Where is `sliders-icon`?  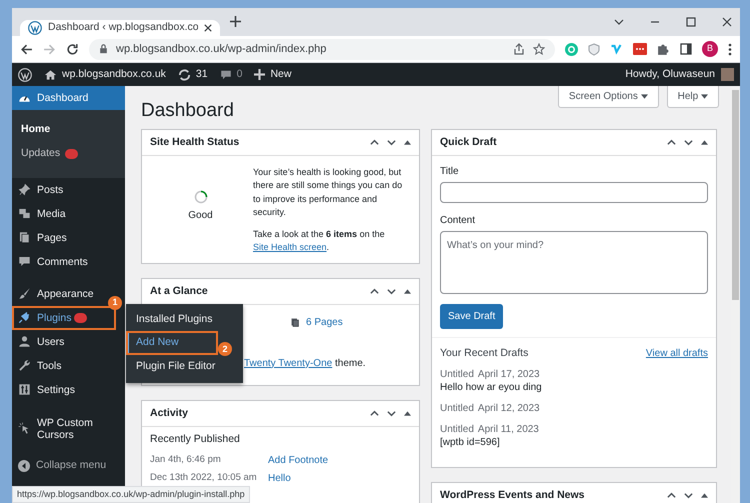
sliders-icon is located at coordinates (24, 389).